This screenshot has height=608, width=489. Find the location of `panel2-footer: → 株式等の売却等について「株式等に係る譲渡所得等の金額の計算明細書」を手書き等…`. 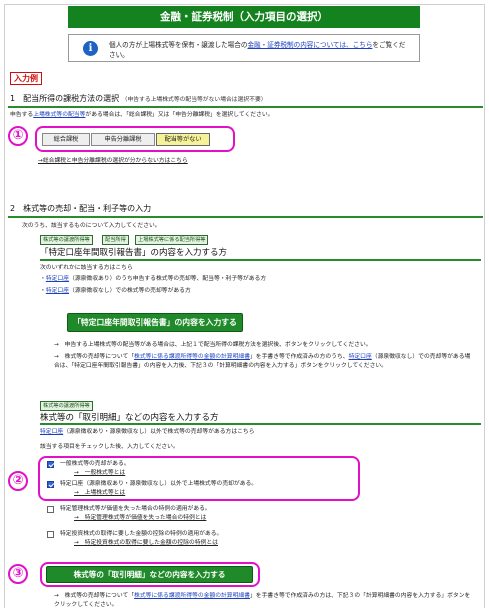

panel2-footer: → 株式等の売却等について「株式等に係る譲渡所得等の金額の計算明細書」を手書き等… is located at coordinates (264, 600).